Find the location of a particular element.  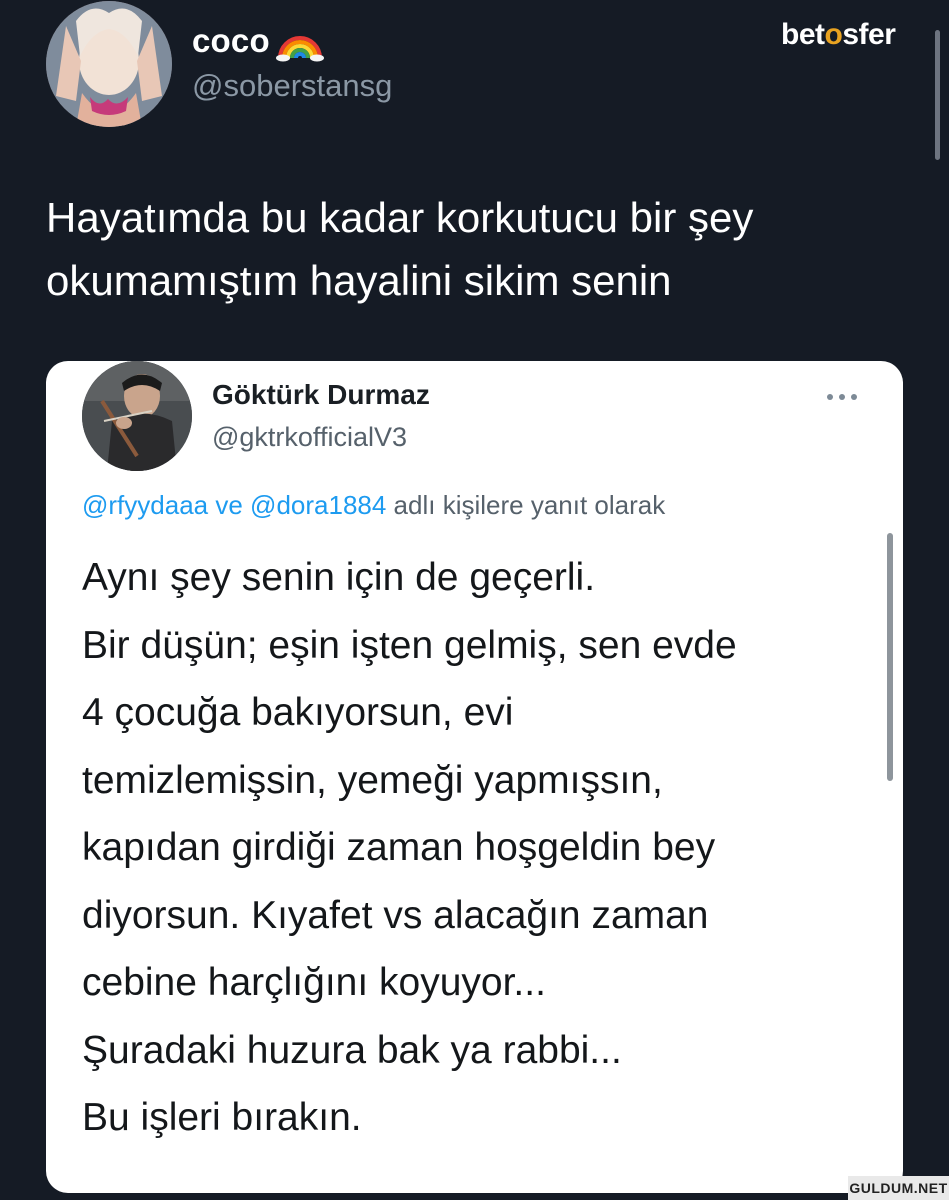

author-name: coco is located at coordinates (231, 41).